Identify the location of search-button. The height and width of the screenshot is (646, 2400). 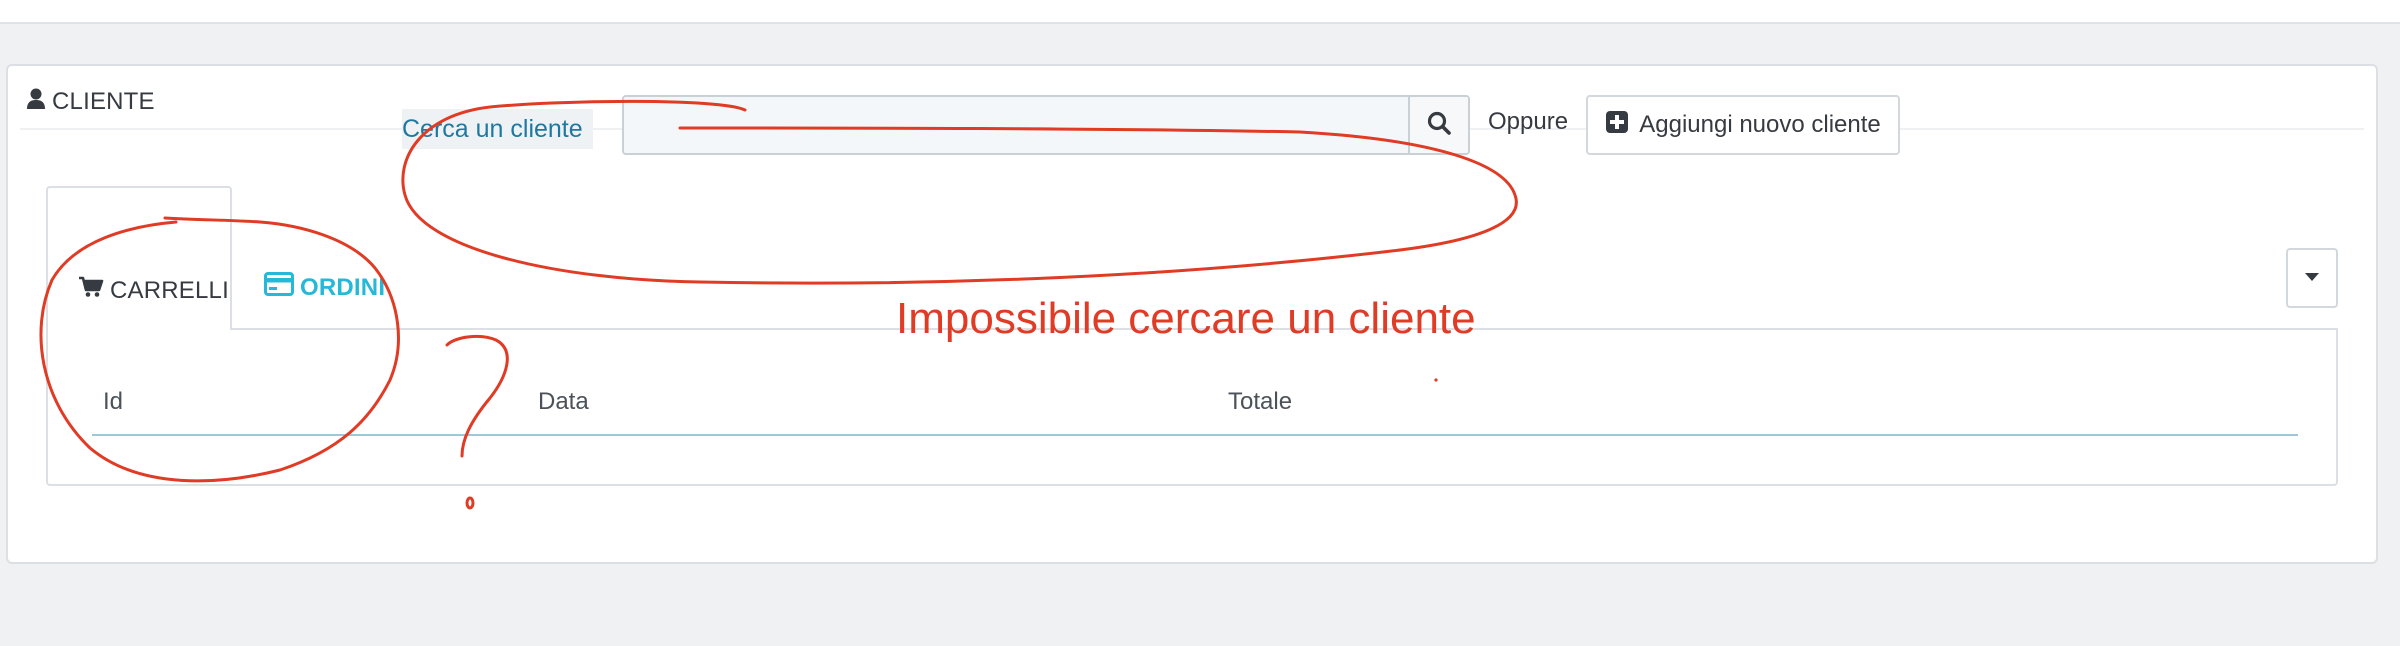
(1438, 125).